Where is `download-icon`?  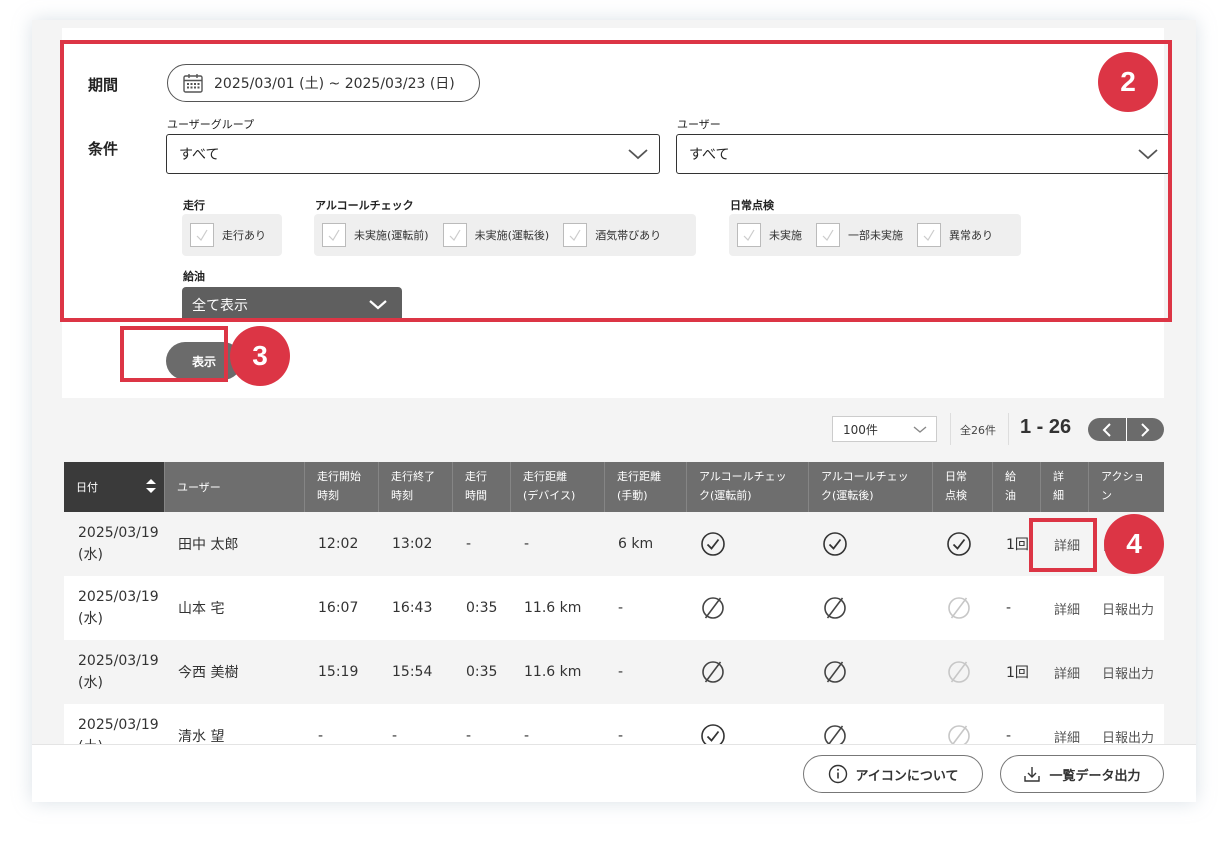 download-icon is located at coordinates (1032, 774).